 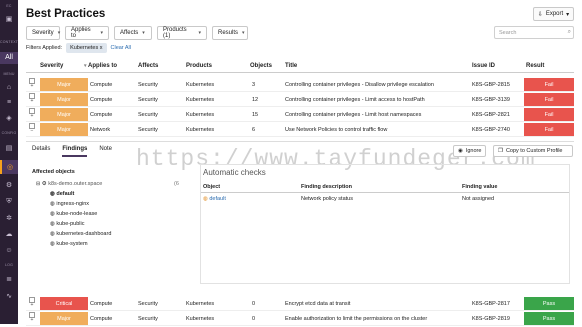 I want to click on affects-filter-label: Affects, so click(x=129, y=33).